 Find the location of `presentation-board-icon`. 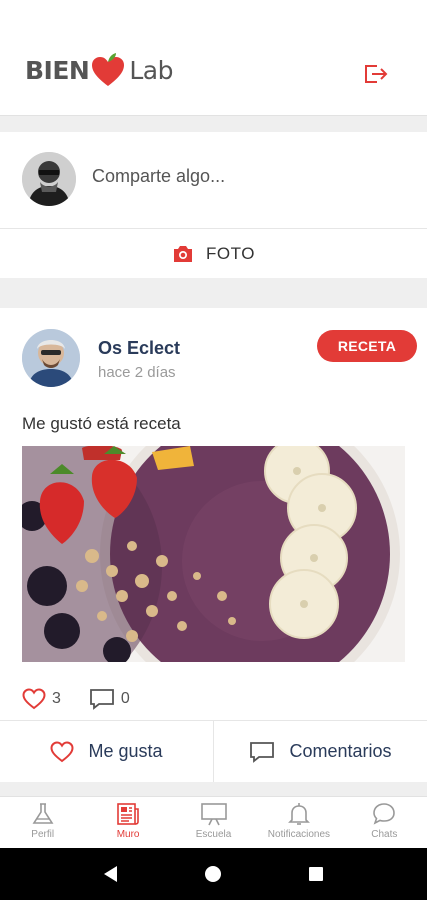

presentation-board-icon is located at coordinates (213, 814).